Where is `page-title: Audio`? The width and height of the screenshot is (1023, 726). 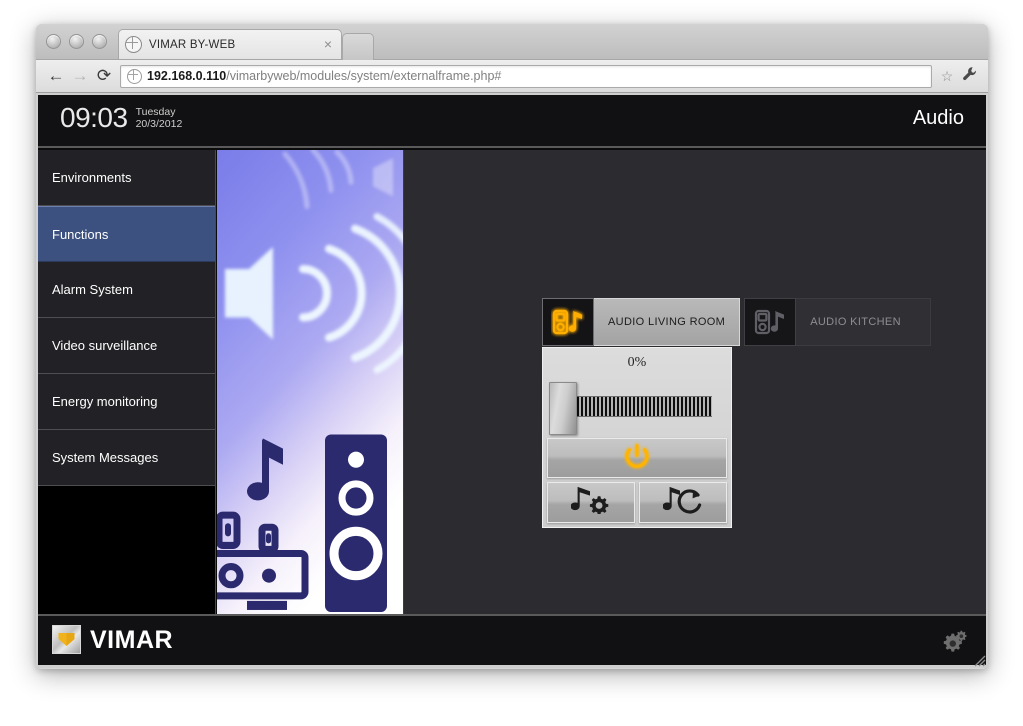 page-title: Audio is located at coordinates (938, 118).